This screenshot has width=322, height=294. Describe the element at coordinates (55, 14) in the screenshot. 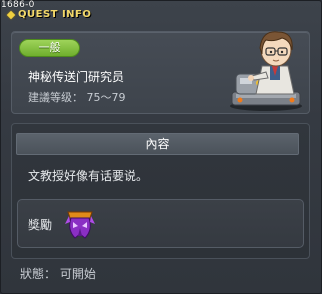

I see `window-title: QUEST INFO` at that location.